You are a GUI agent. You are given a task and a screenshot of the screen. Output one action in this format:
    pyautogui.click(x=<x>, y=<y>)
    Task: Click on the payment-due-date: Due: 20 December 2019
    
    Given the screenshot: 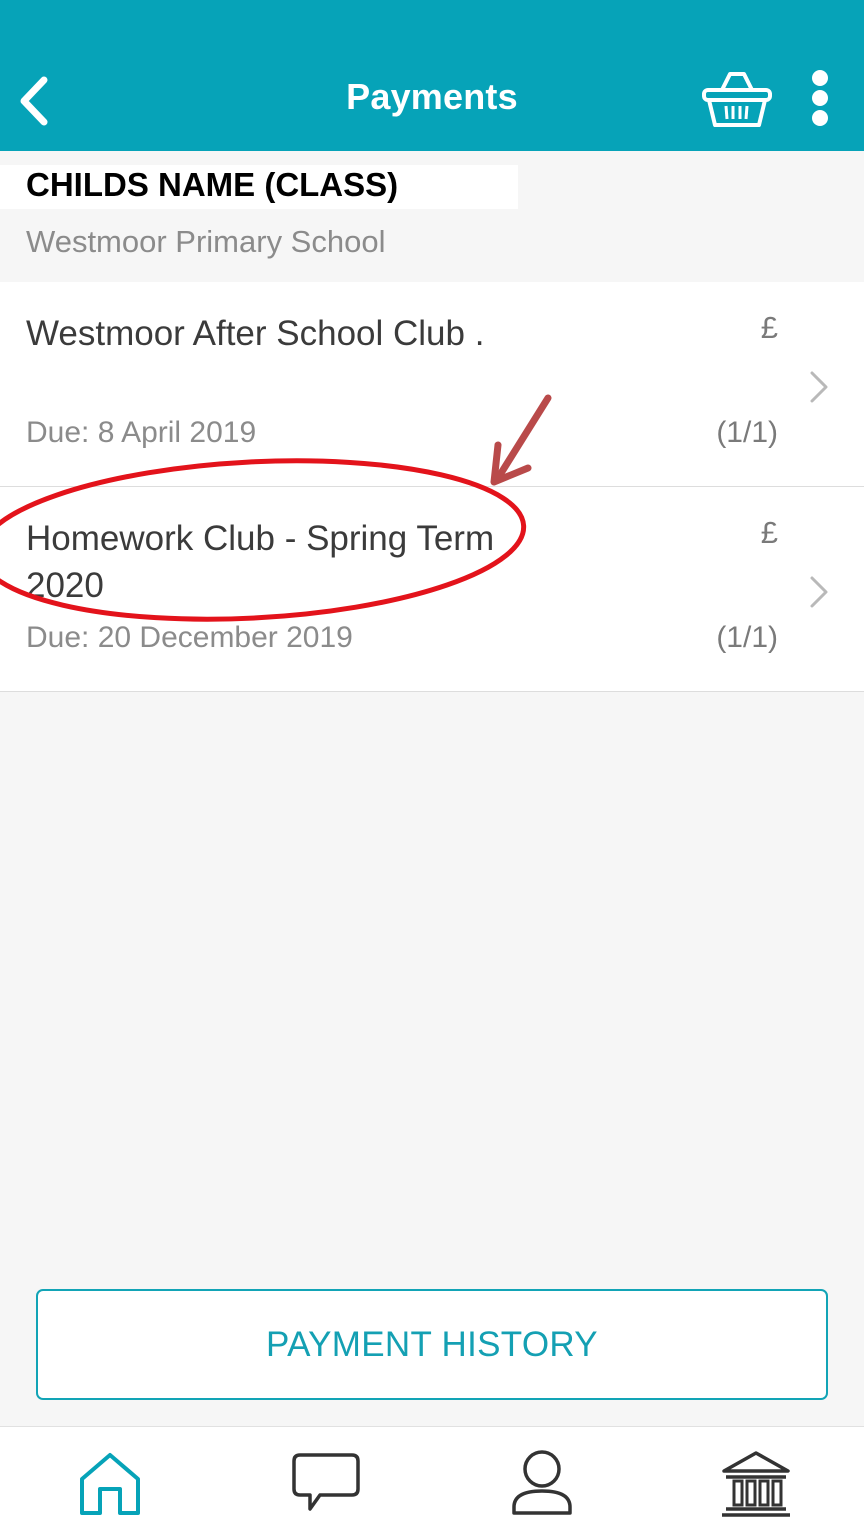 What is the action you would take?
    pyautogui.click(x=189, y=637)
    